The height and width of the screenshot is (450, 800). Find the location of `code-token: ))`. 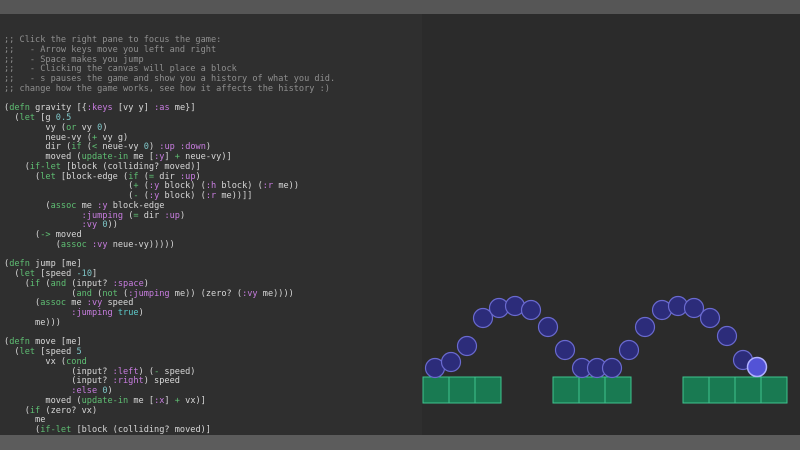

code-token: )) is located at coordinates (112, 225).